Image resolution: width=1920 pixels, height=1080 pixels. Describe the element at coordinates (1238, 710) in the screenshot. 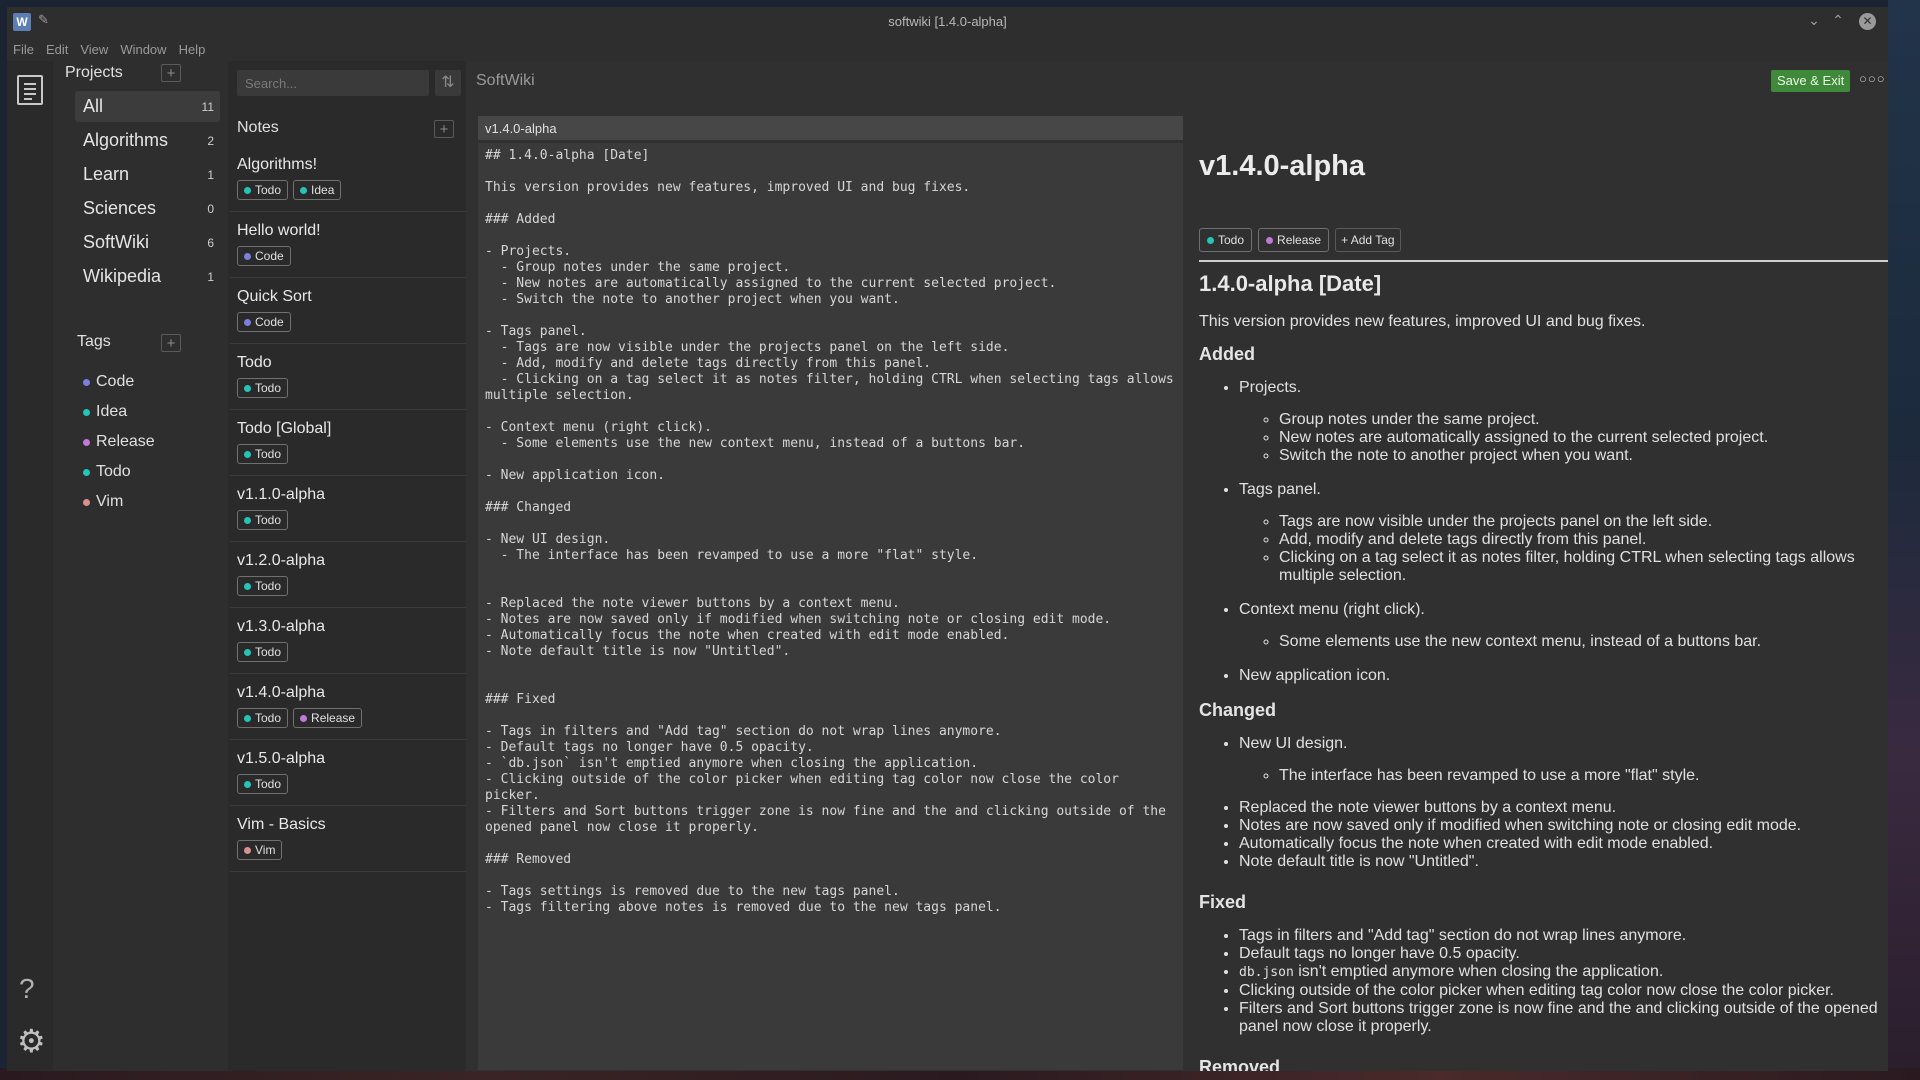

I see `section-heading-changed: Changed` at that location.